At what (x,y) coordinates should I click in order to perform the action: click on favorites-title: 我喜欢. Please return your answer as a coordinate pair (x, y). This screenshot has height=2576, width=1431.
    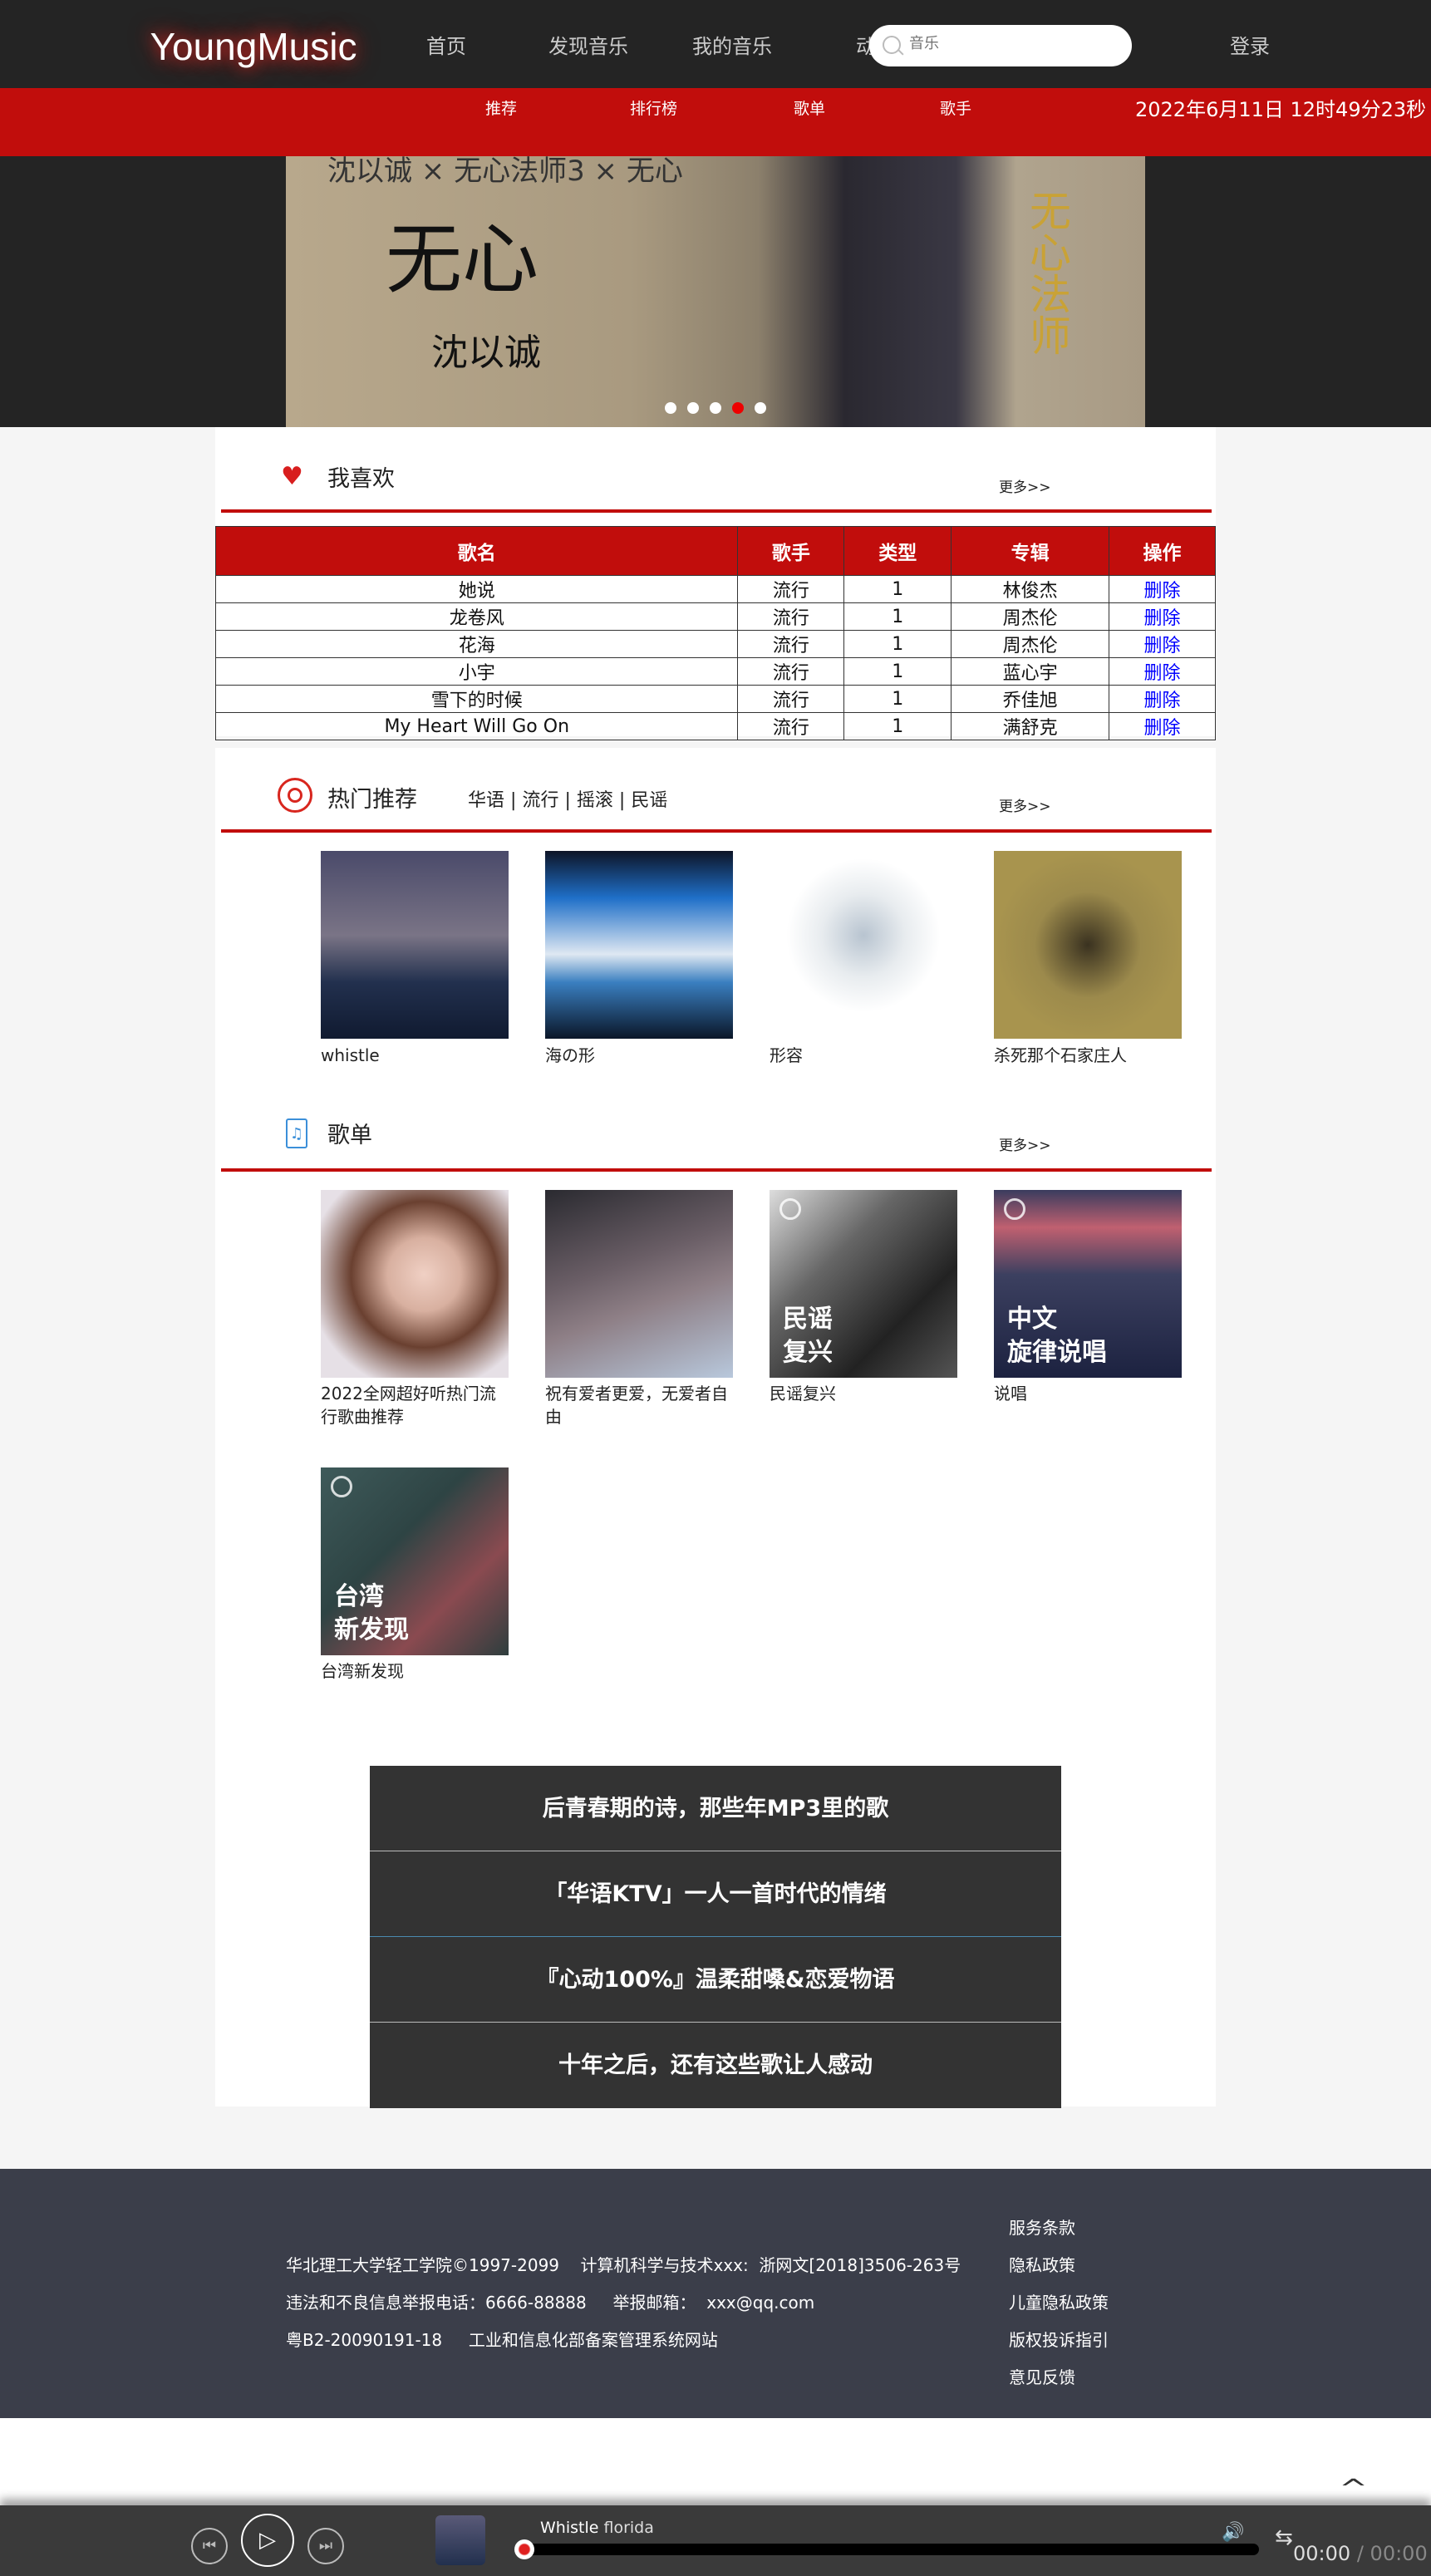
    Looking at the image, I should click on (361, 479).